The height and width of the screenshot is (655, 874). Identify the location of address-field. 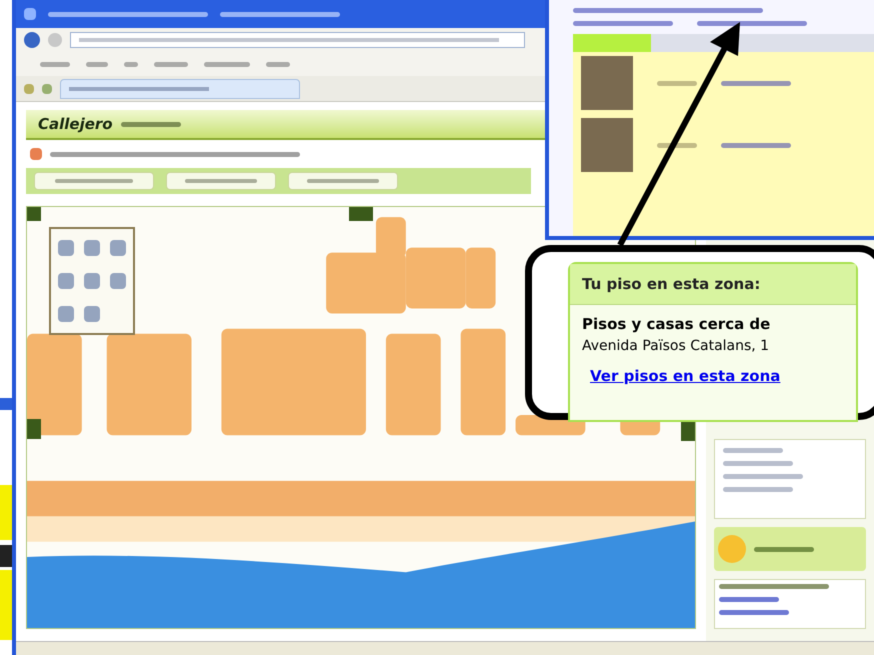
(297, 40).